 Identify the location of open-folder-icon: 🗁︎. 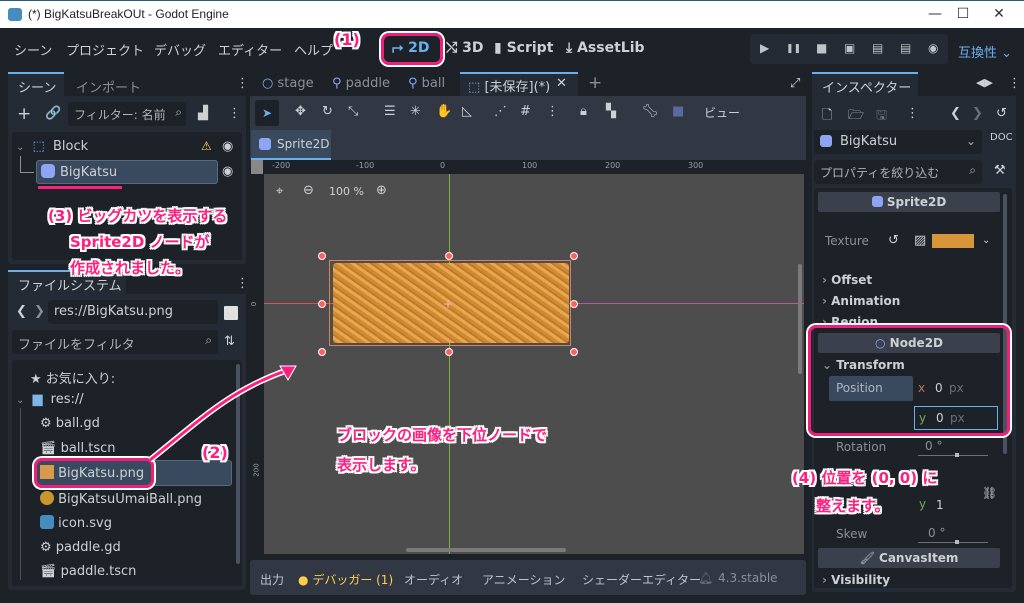
(856, 117).